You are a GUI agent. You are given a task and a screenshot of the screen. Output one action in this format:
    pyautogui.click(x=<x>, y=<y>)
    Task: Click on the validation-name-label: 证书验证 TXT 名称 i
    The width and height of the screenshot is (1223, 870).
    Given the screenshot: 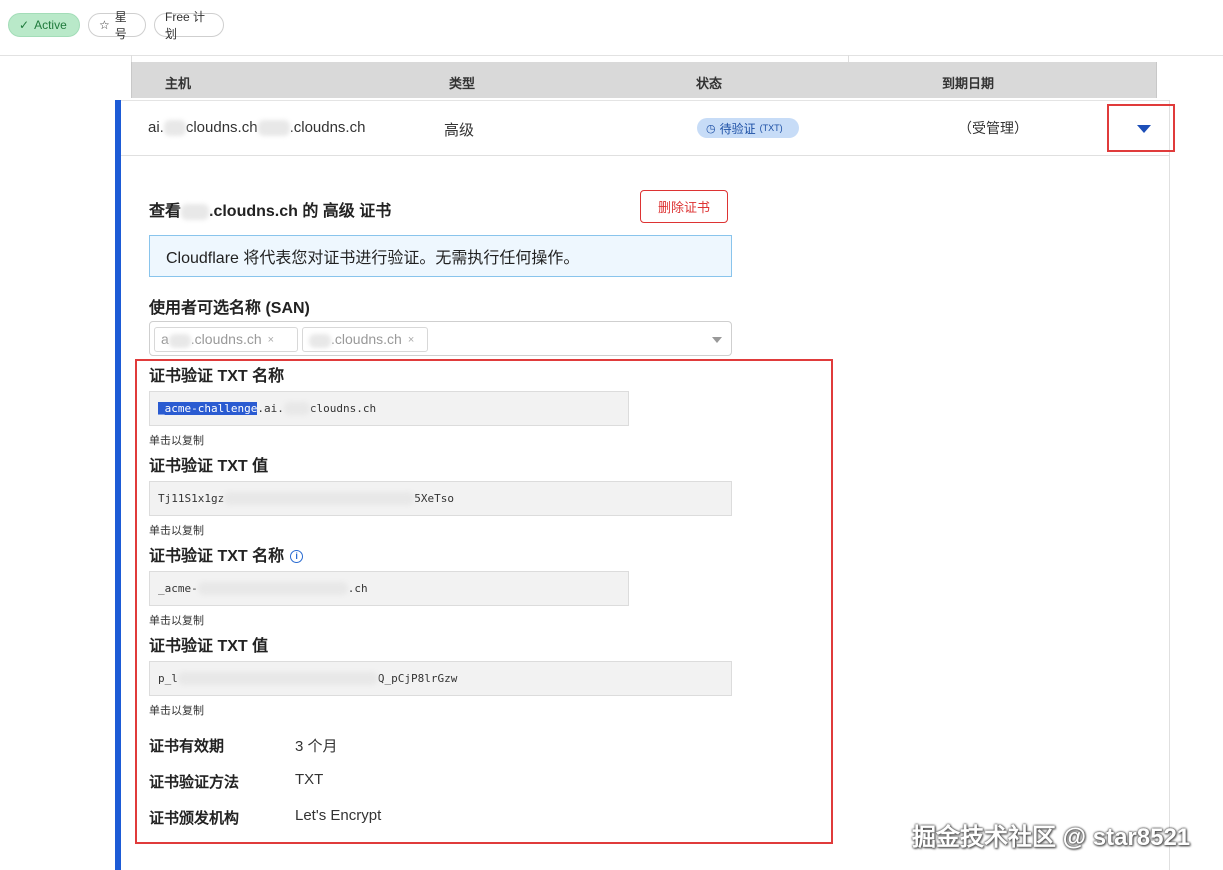 What is the action you would take?
    pyautogui.click(x=226, y=554)
    